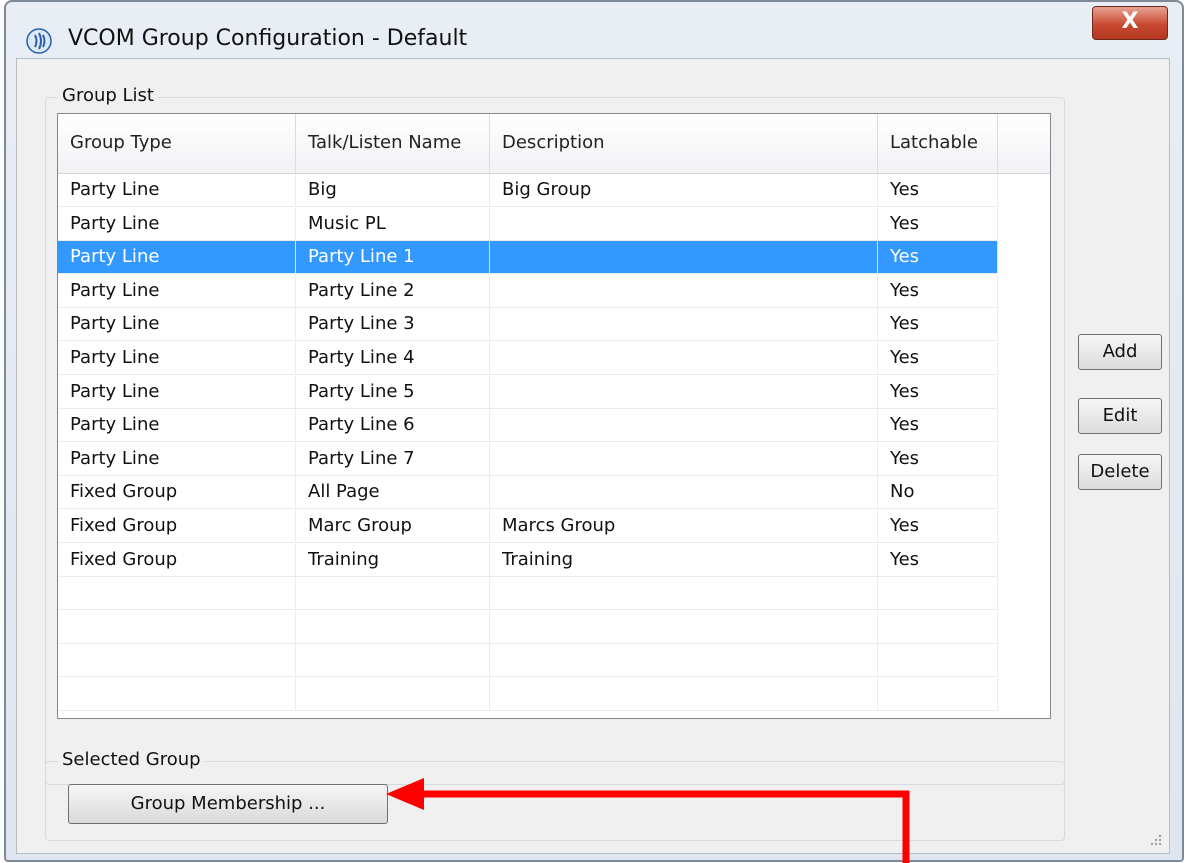  I want to click on table-row: Party Line Party Line 3 Yes, so click(528, 325).